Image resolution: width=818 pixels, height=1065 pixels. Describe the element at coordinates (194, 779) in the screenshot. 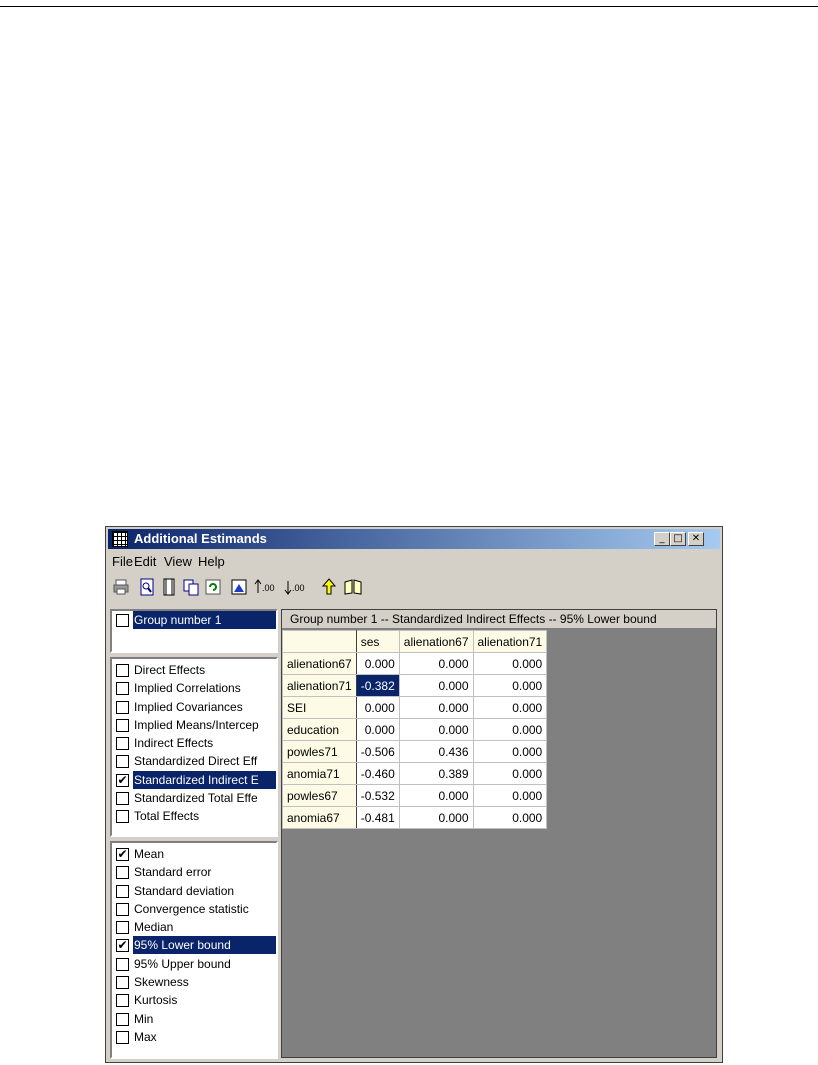

I see `estimand-item: ✔ Standardized Indirect E` at that location.